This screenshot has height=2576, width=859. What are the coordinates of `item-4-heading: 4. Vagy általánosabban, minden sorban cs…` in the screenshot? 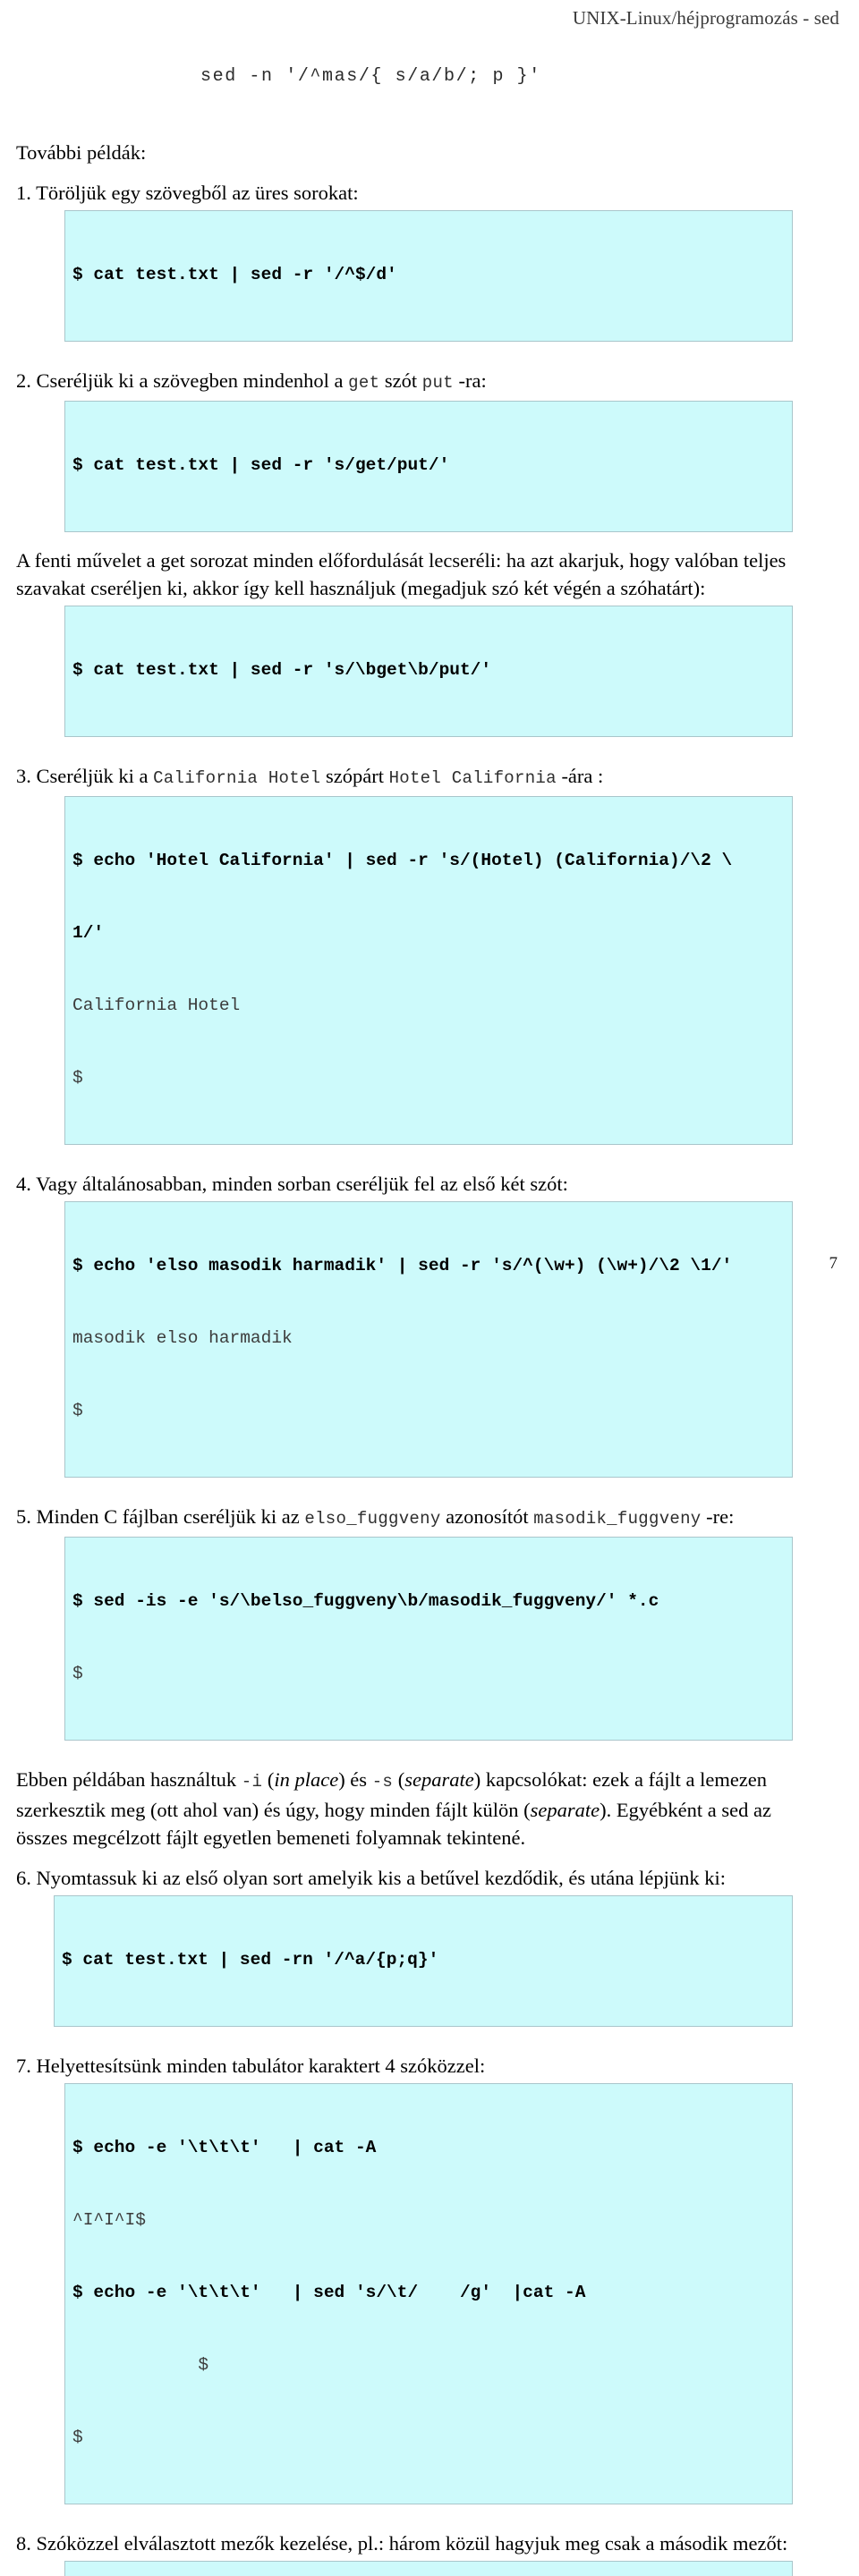 It's located at (418, 1184).